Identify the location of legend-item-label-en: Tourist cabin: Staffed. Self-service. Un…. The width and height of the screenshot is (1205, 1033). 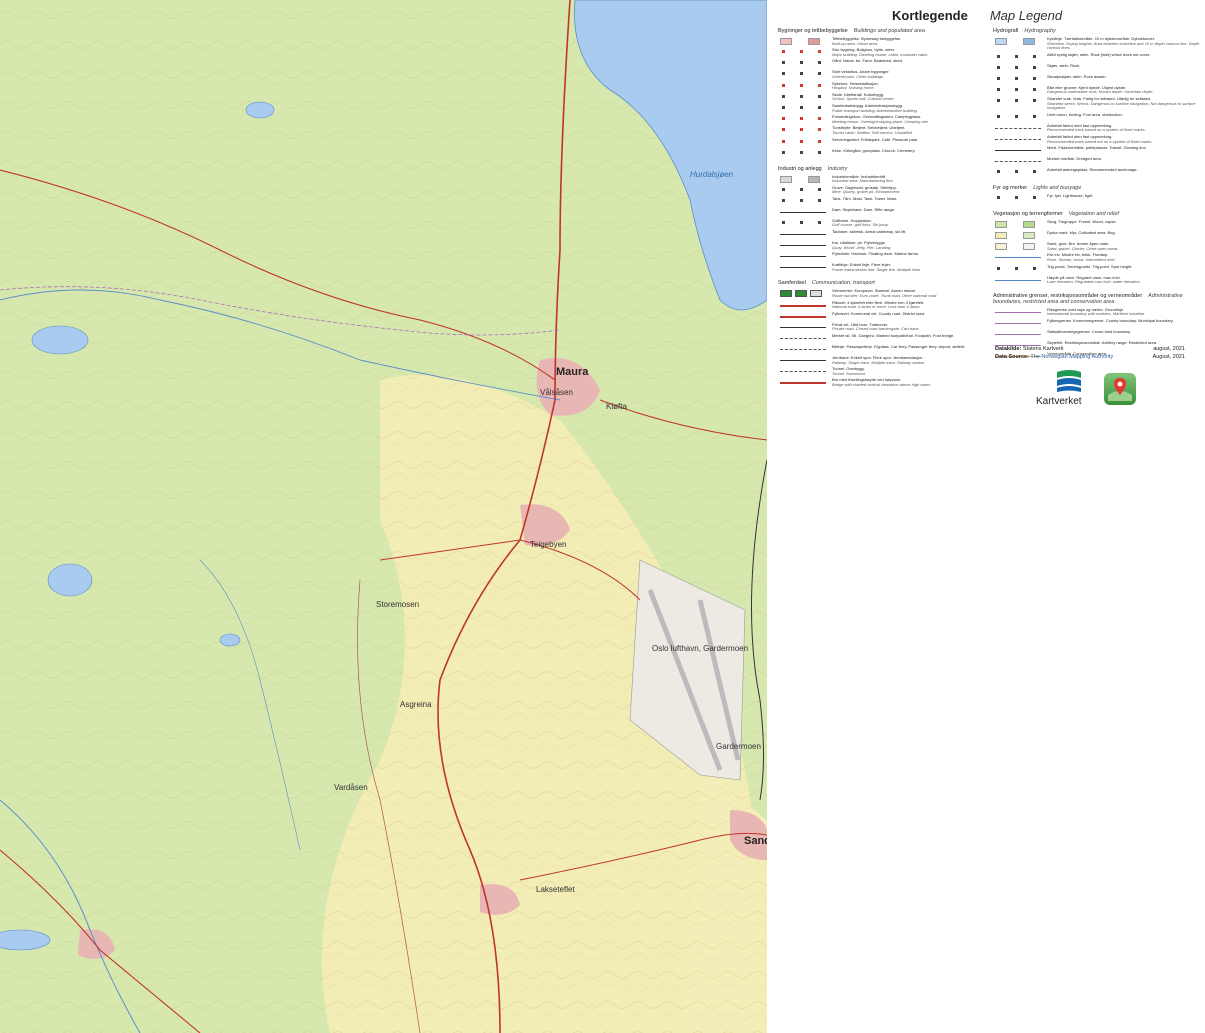
(873, 132).